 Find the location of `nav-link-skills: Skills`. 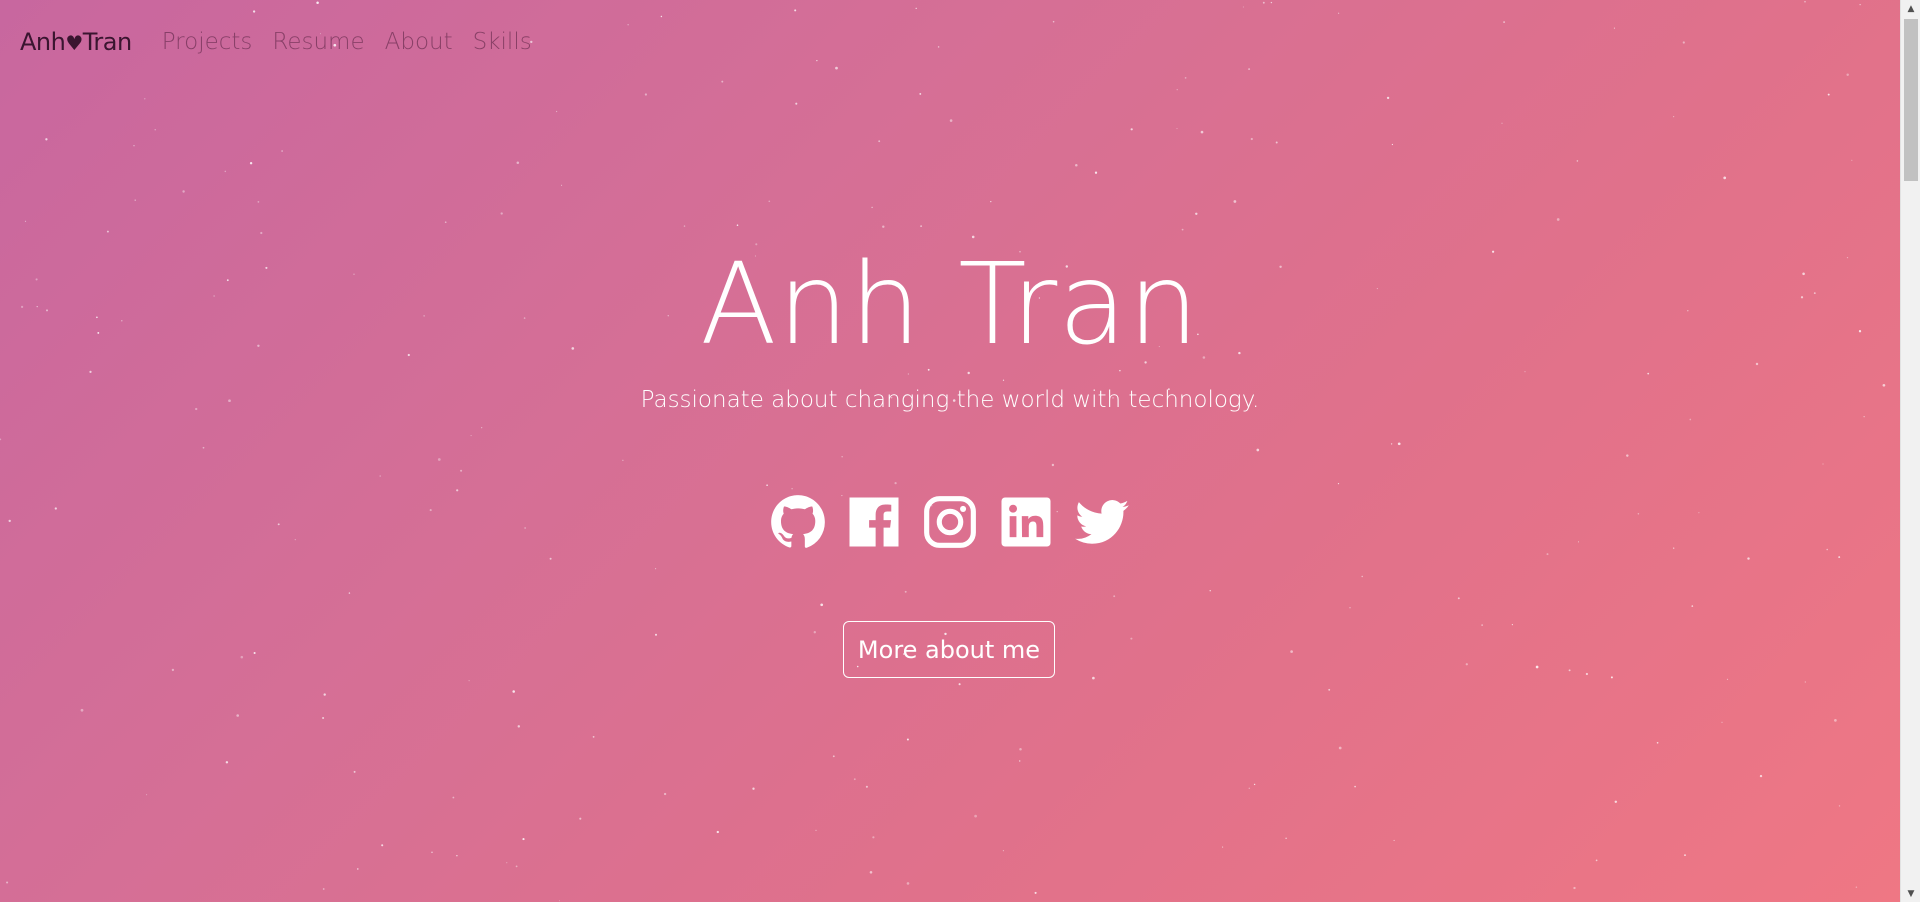

nav-link-skills: Skills is located at coordinates (502, 42).